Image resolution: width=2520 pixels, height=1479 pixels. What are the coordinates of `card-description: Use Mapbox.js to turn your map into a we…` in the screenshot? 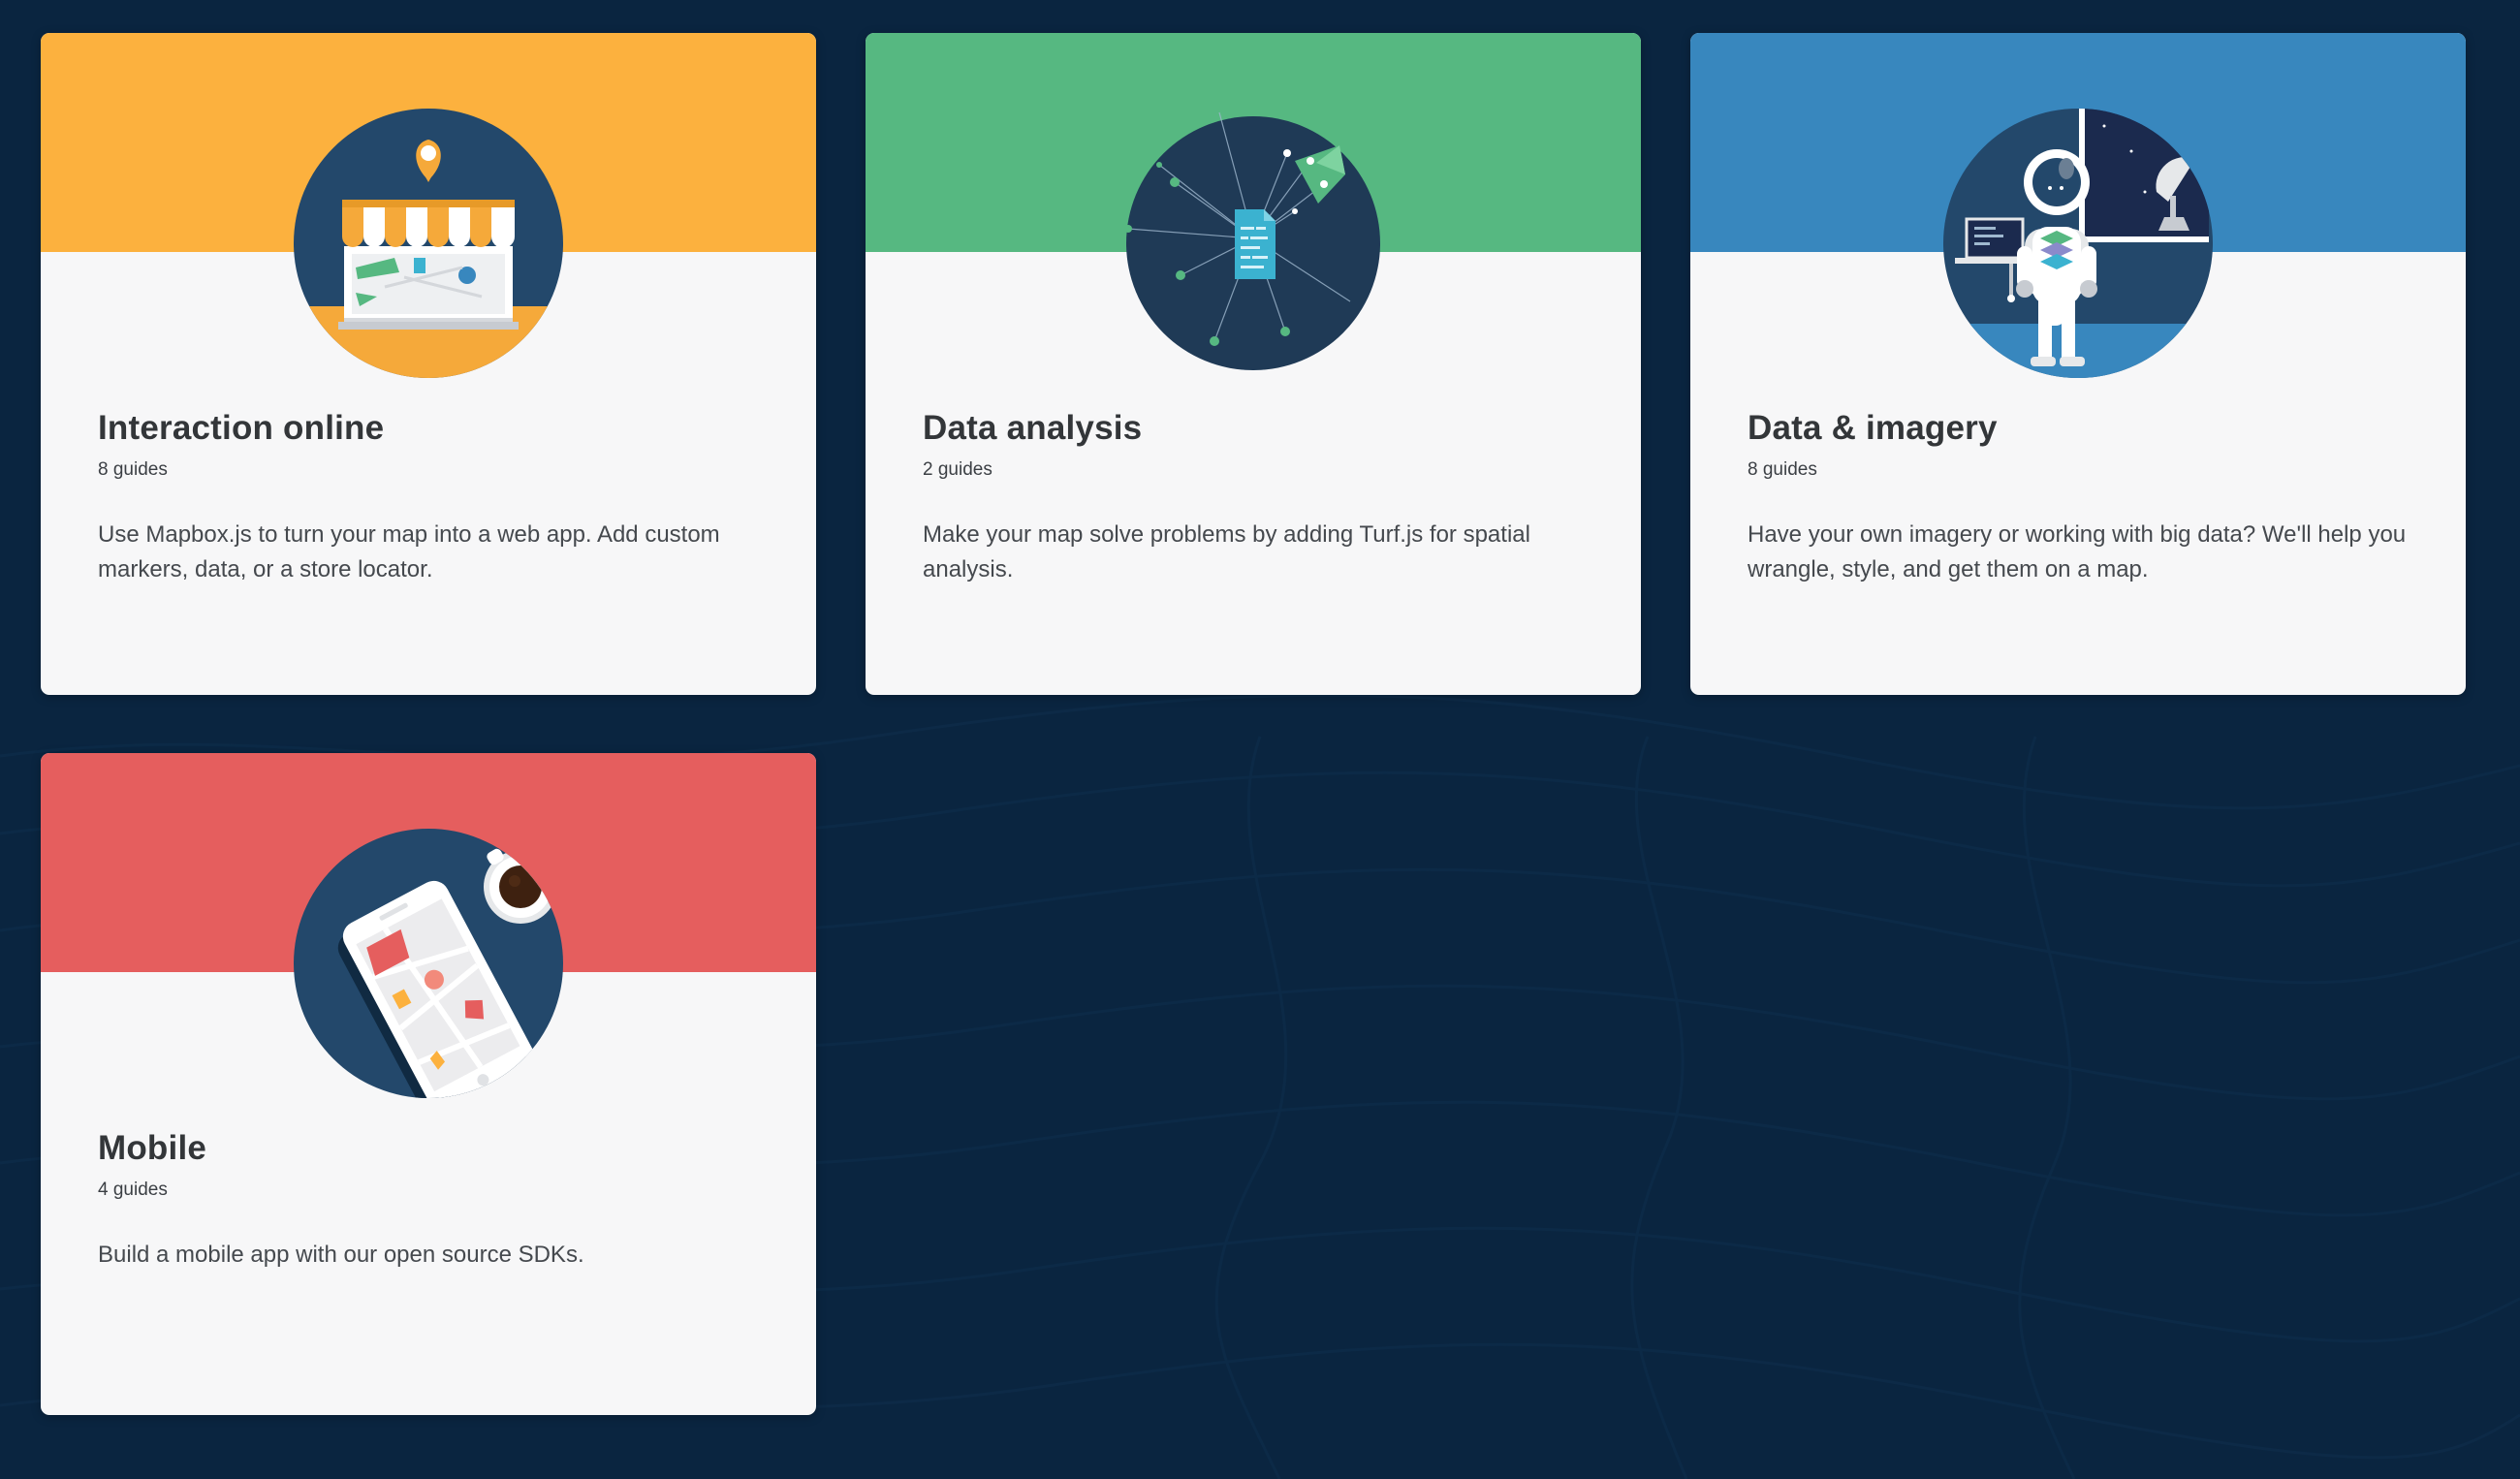 It's located at (409, 551).